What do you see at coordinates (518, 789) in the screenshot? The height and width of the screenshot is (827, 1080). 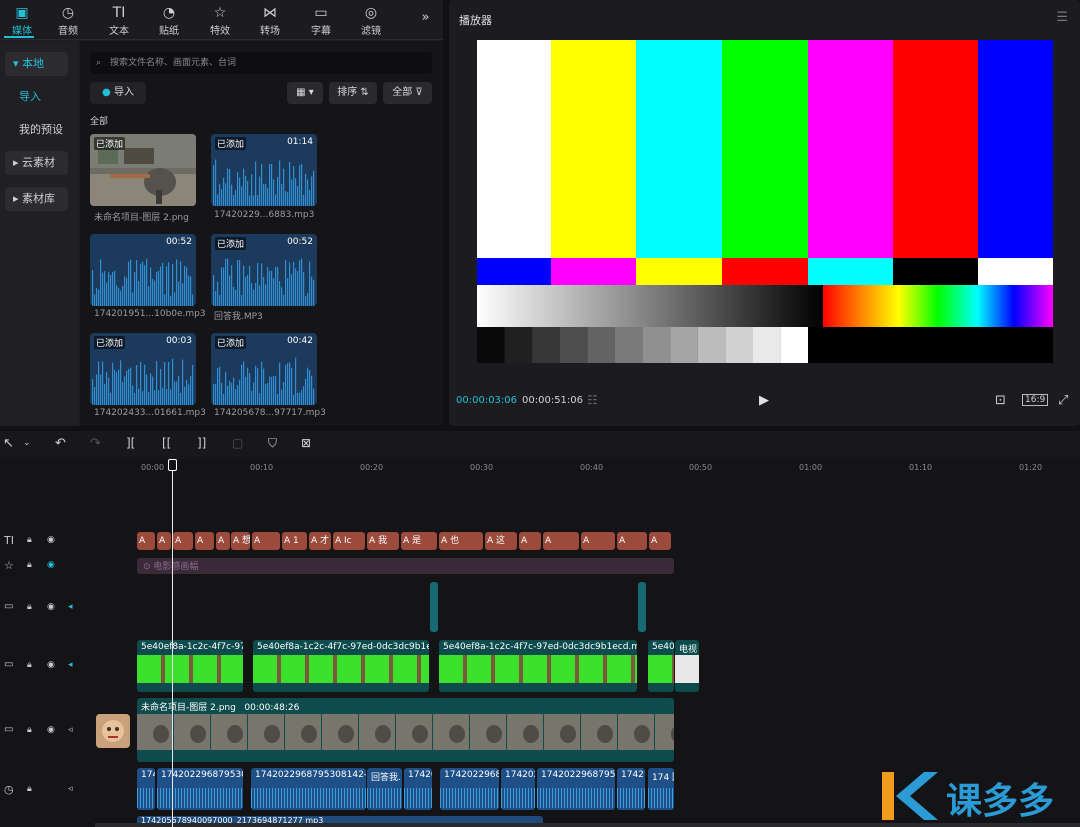 I see `audio-clip: 174202` at bounding box center [518, 789].